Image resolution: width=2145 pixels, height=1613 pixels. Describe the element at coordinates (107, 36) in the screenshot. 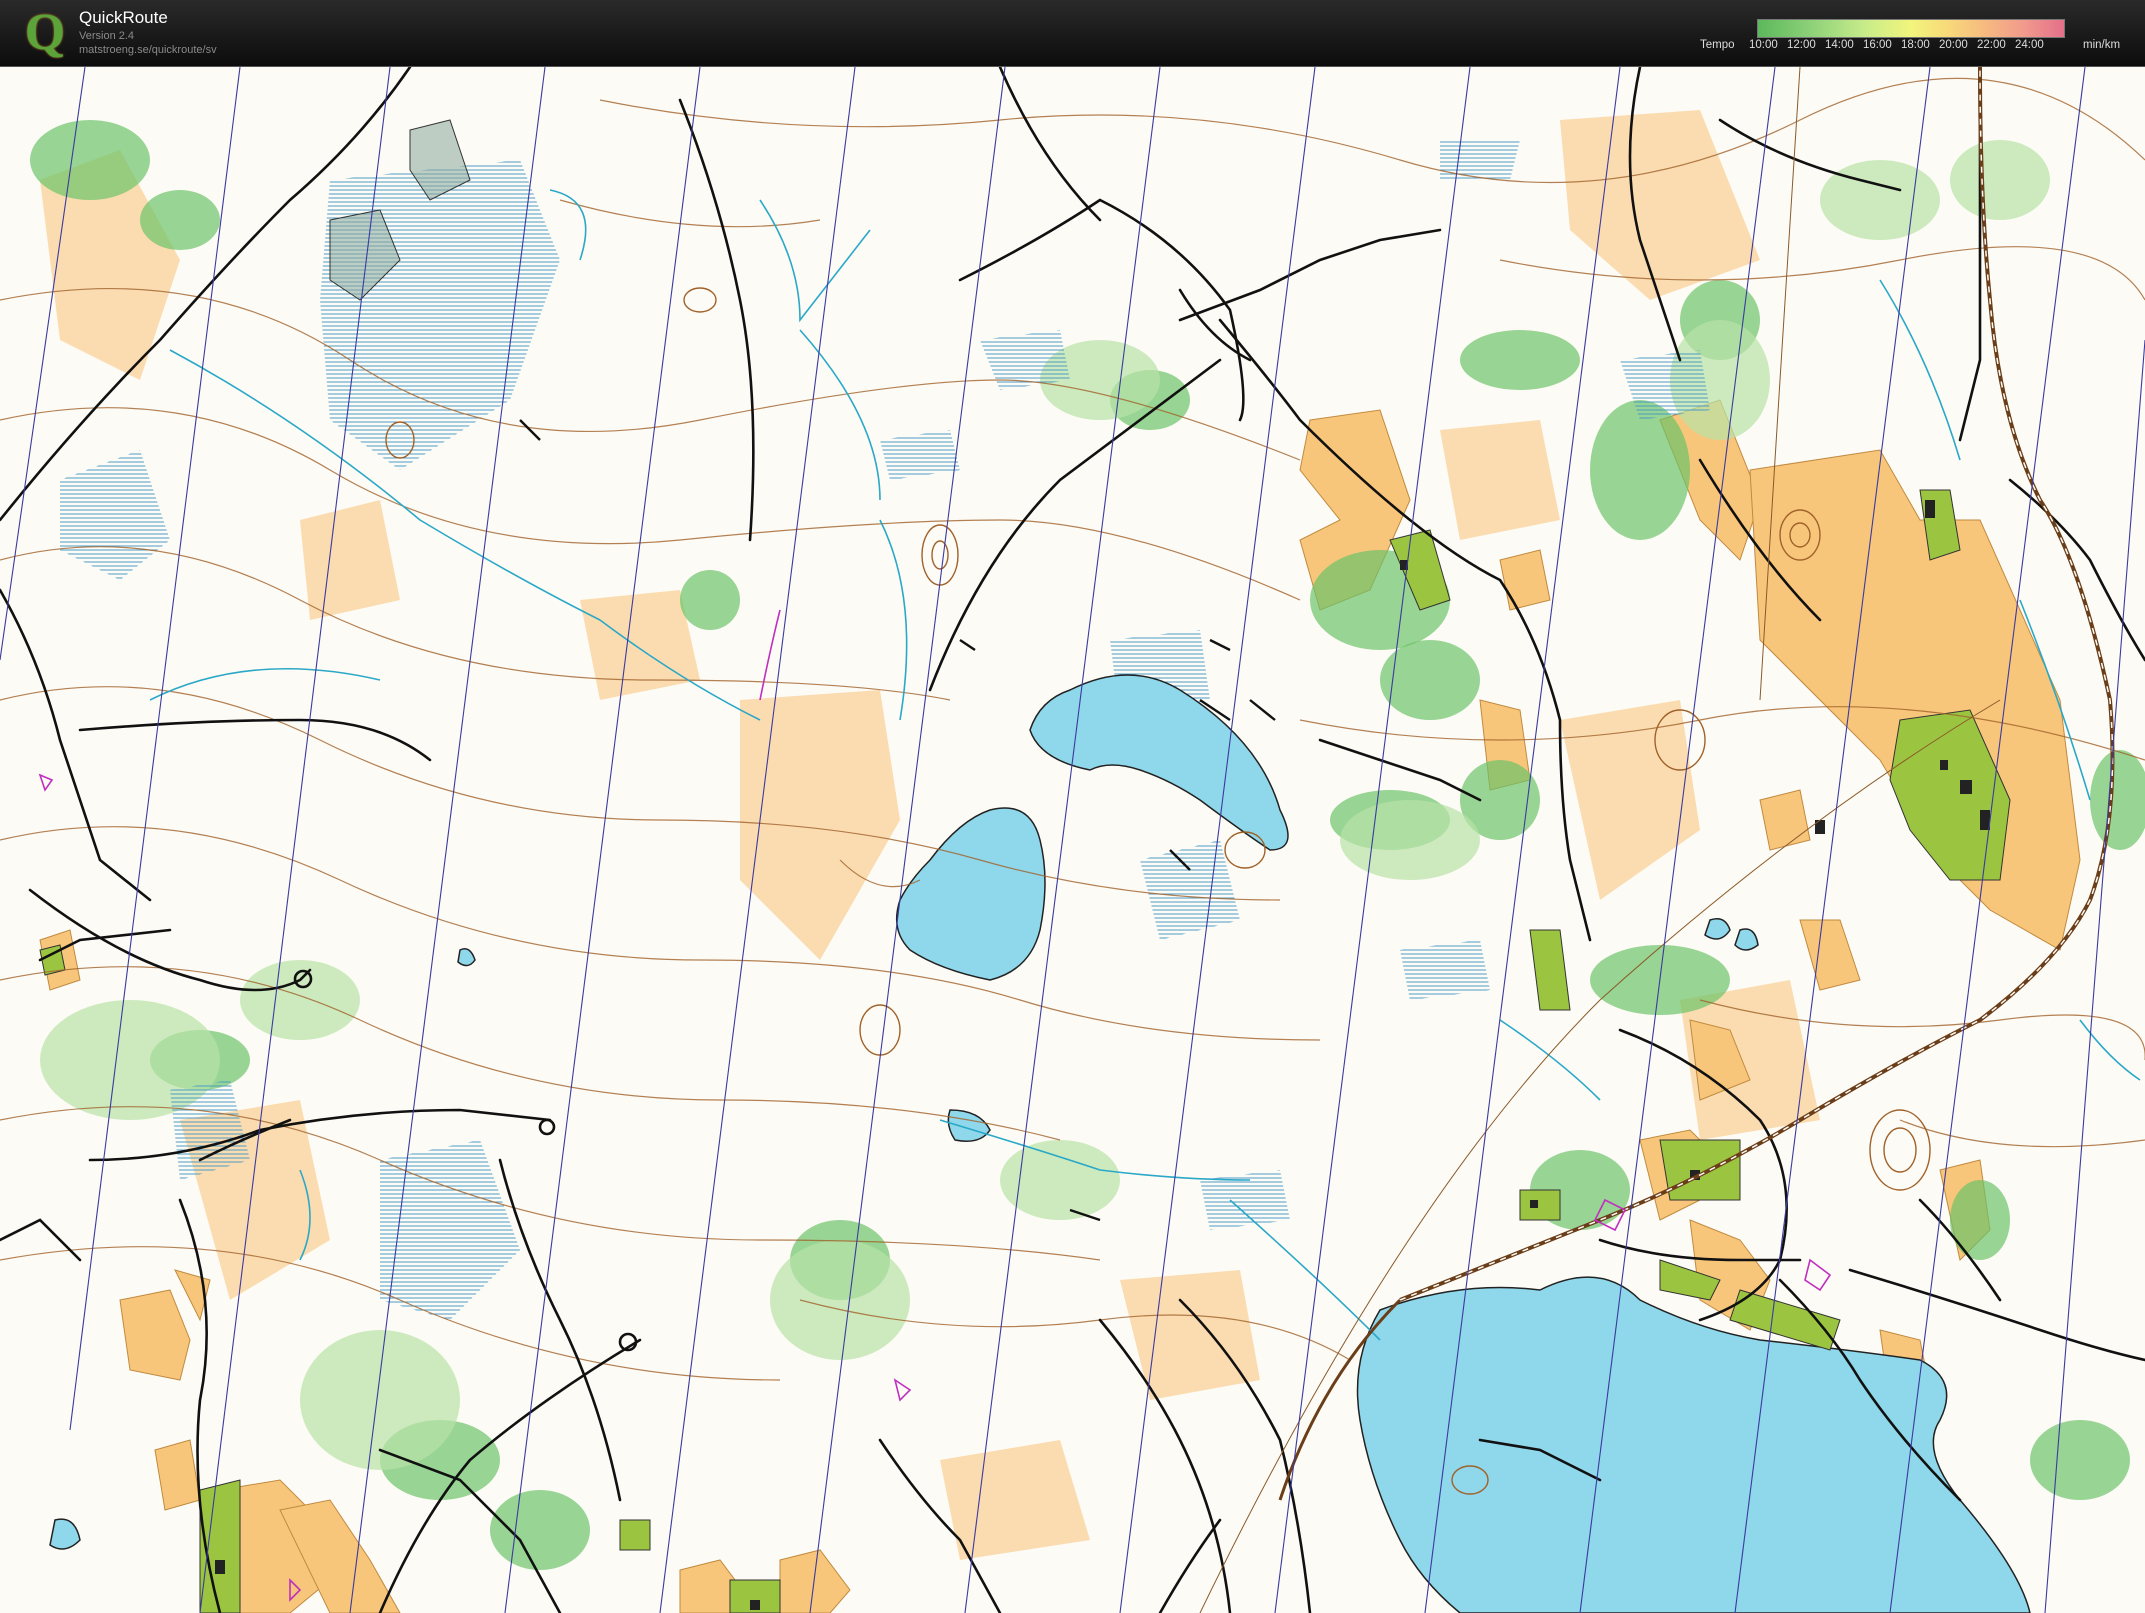

I see `app-version: Version 2.4` at that location.